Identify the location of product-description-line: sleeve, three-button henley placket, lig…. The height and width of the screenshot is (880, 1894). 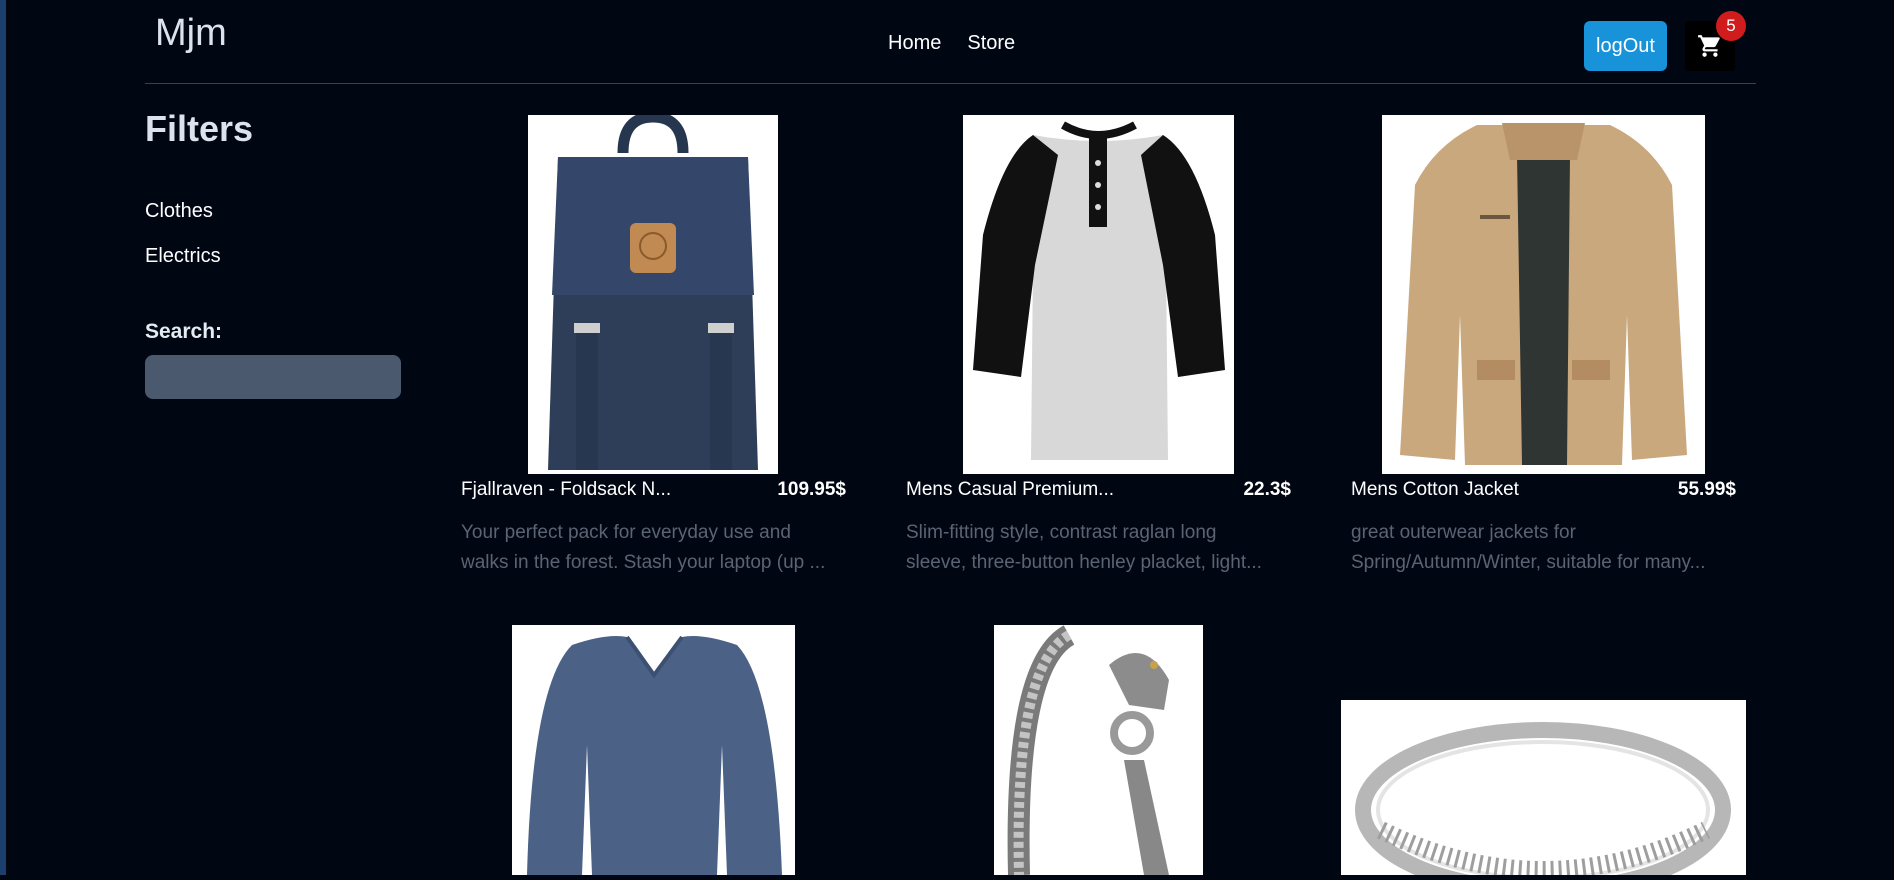
(1084, 562).